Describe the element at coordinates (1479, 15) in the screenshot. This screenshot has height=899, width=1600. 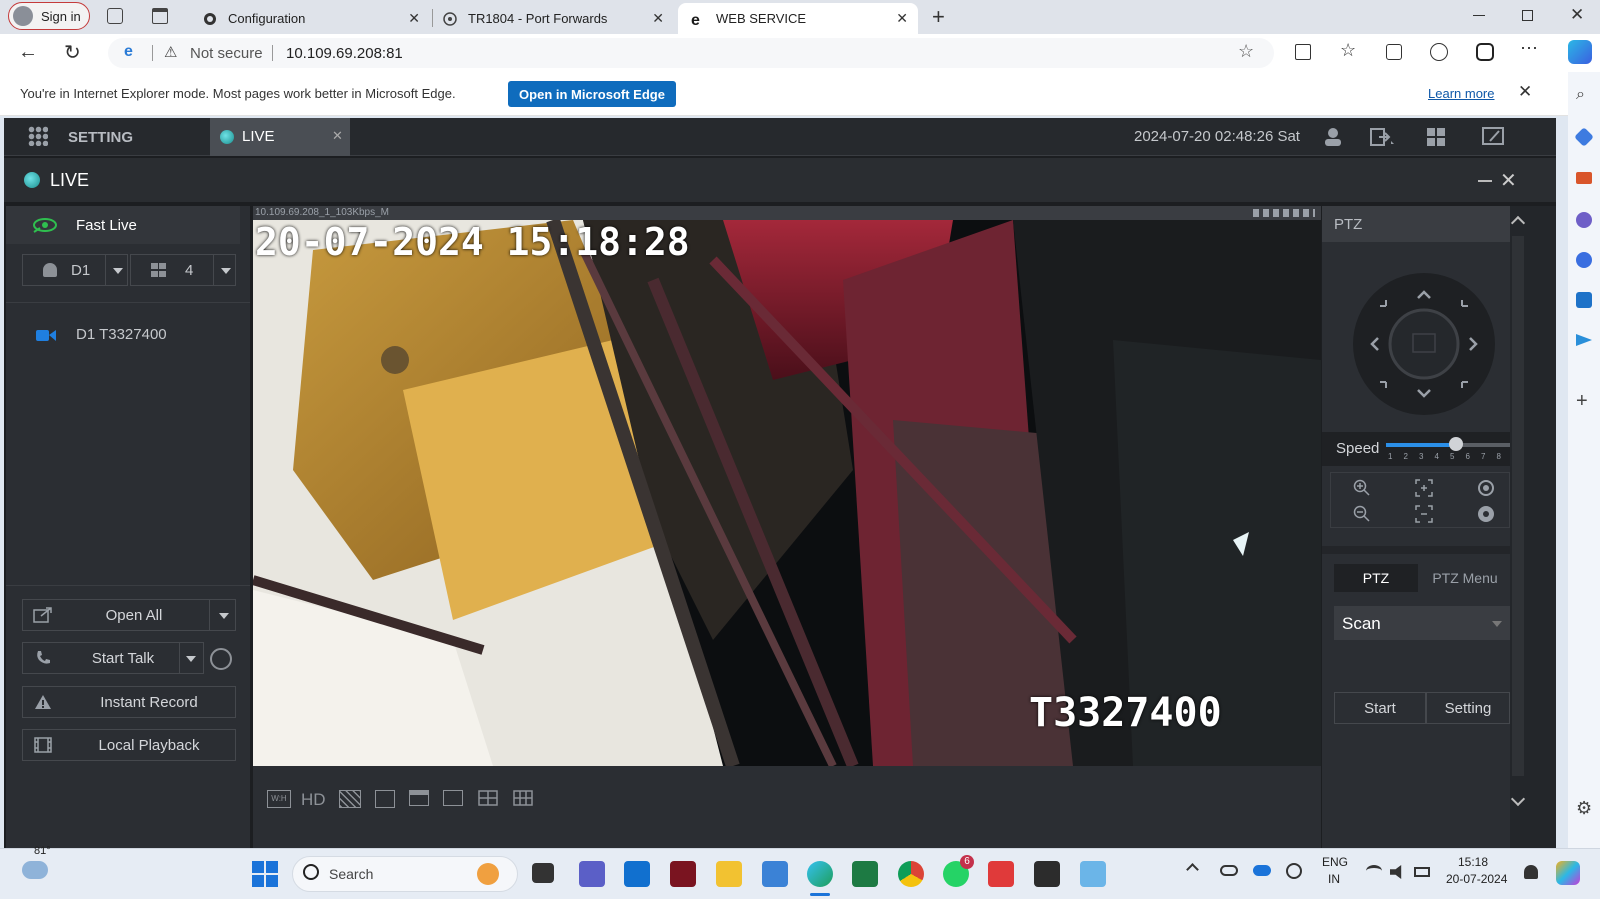
I see `minimize-icon` at that location.